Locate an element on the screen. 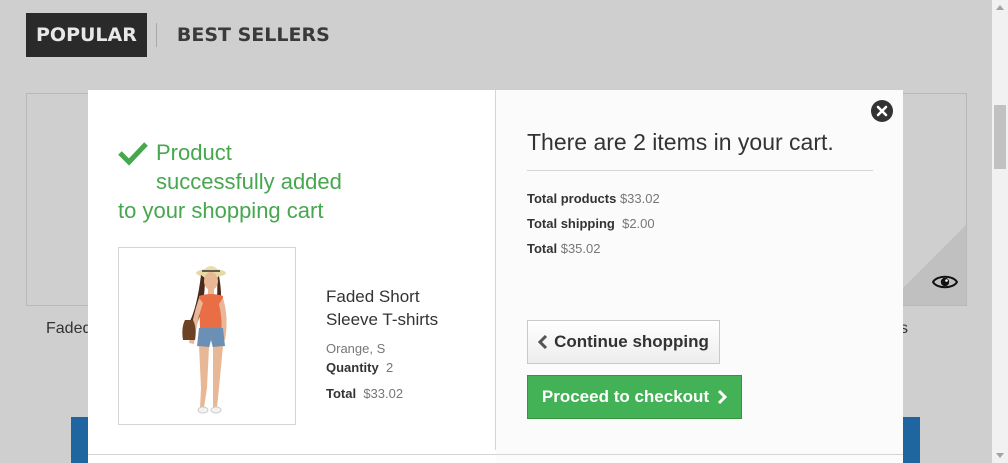  product-photo is located at coordinates (204, 340).